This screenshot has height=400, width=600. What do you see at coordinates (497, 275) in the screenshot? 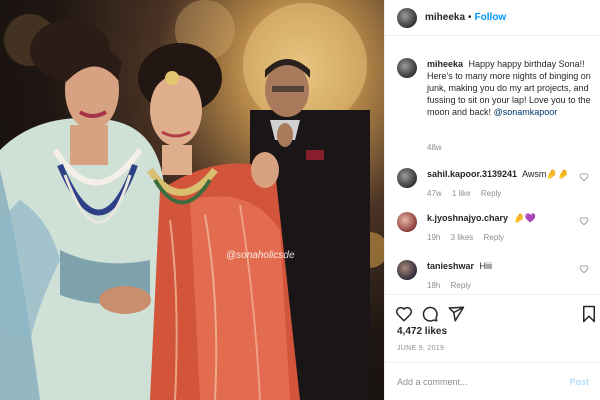
I see `comment-item: tanieshwar Hiii 18h Reply` at bounding box center [497, 275].